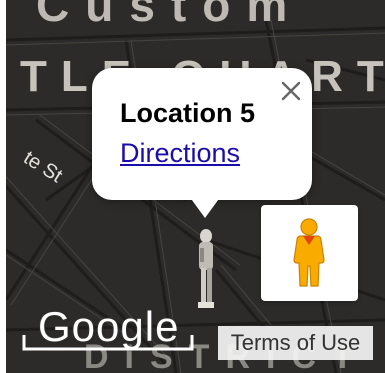 This screenshot has height=373, width=385. I want to click on street-view-pegman-button, so click(309, 253).